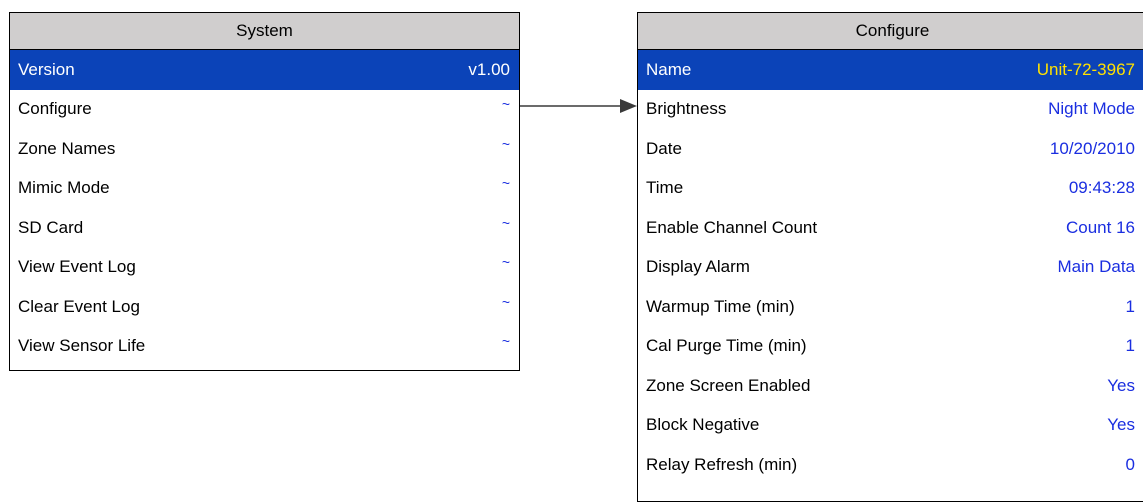 The height and width of the screenshot is (502, 1143). What do you see at coordinates (1092, 148) in the screenshot?
I see `setting-value: 10/20/2010` at bounding box center [1092, 148].